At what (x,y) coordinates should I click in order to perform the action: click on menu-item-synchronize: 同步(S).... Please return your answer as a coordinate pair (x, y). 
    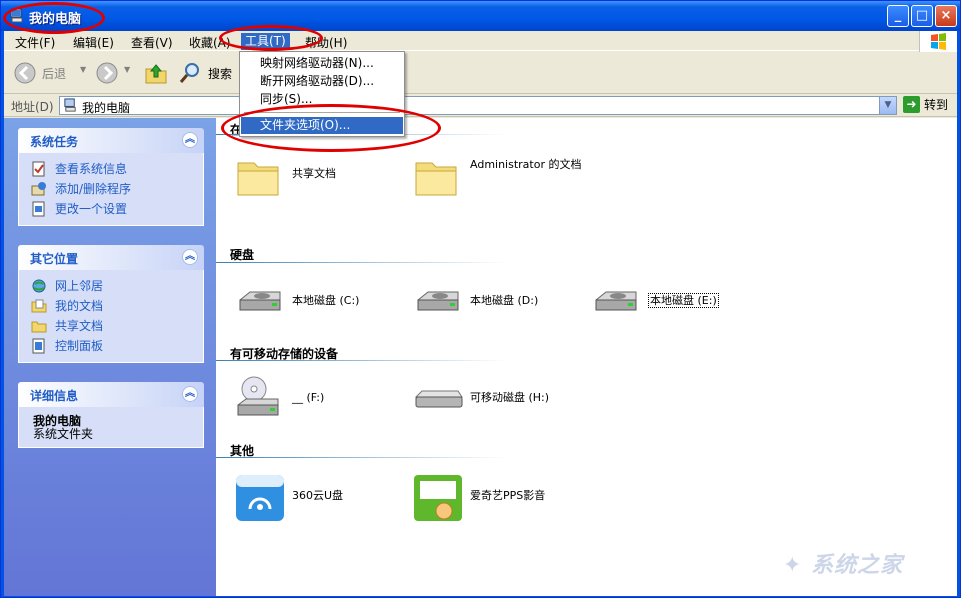
    Looking at the image, I should click on (322, 99).